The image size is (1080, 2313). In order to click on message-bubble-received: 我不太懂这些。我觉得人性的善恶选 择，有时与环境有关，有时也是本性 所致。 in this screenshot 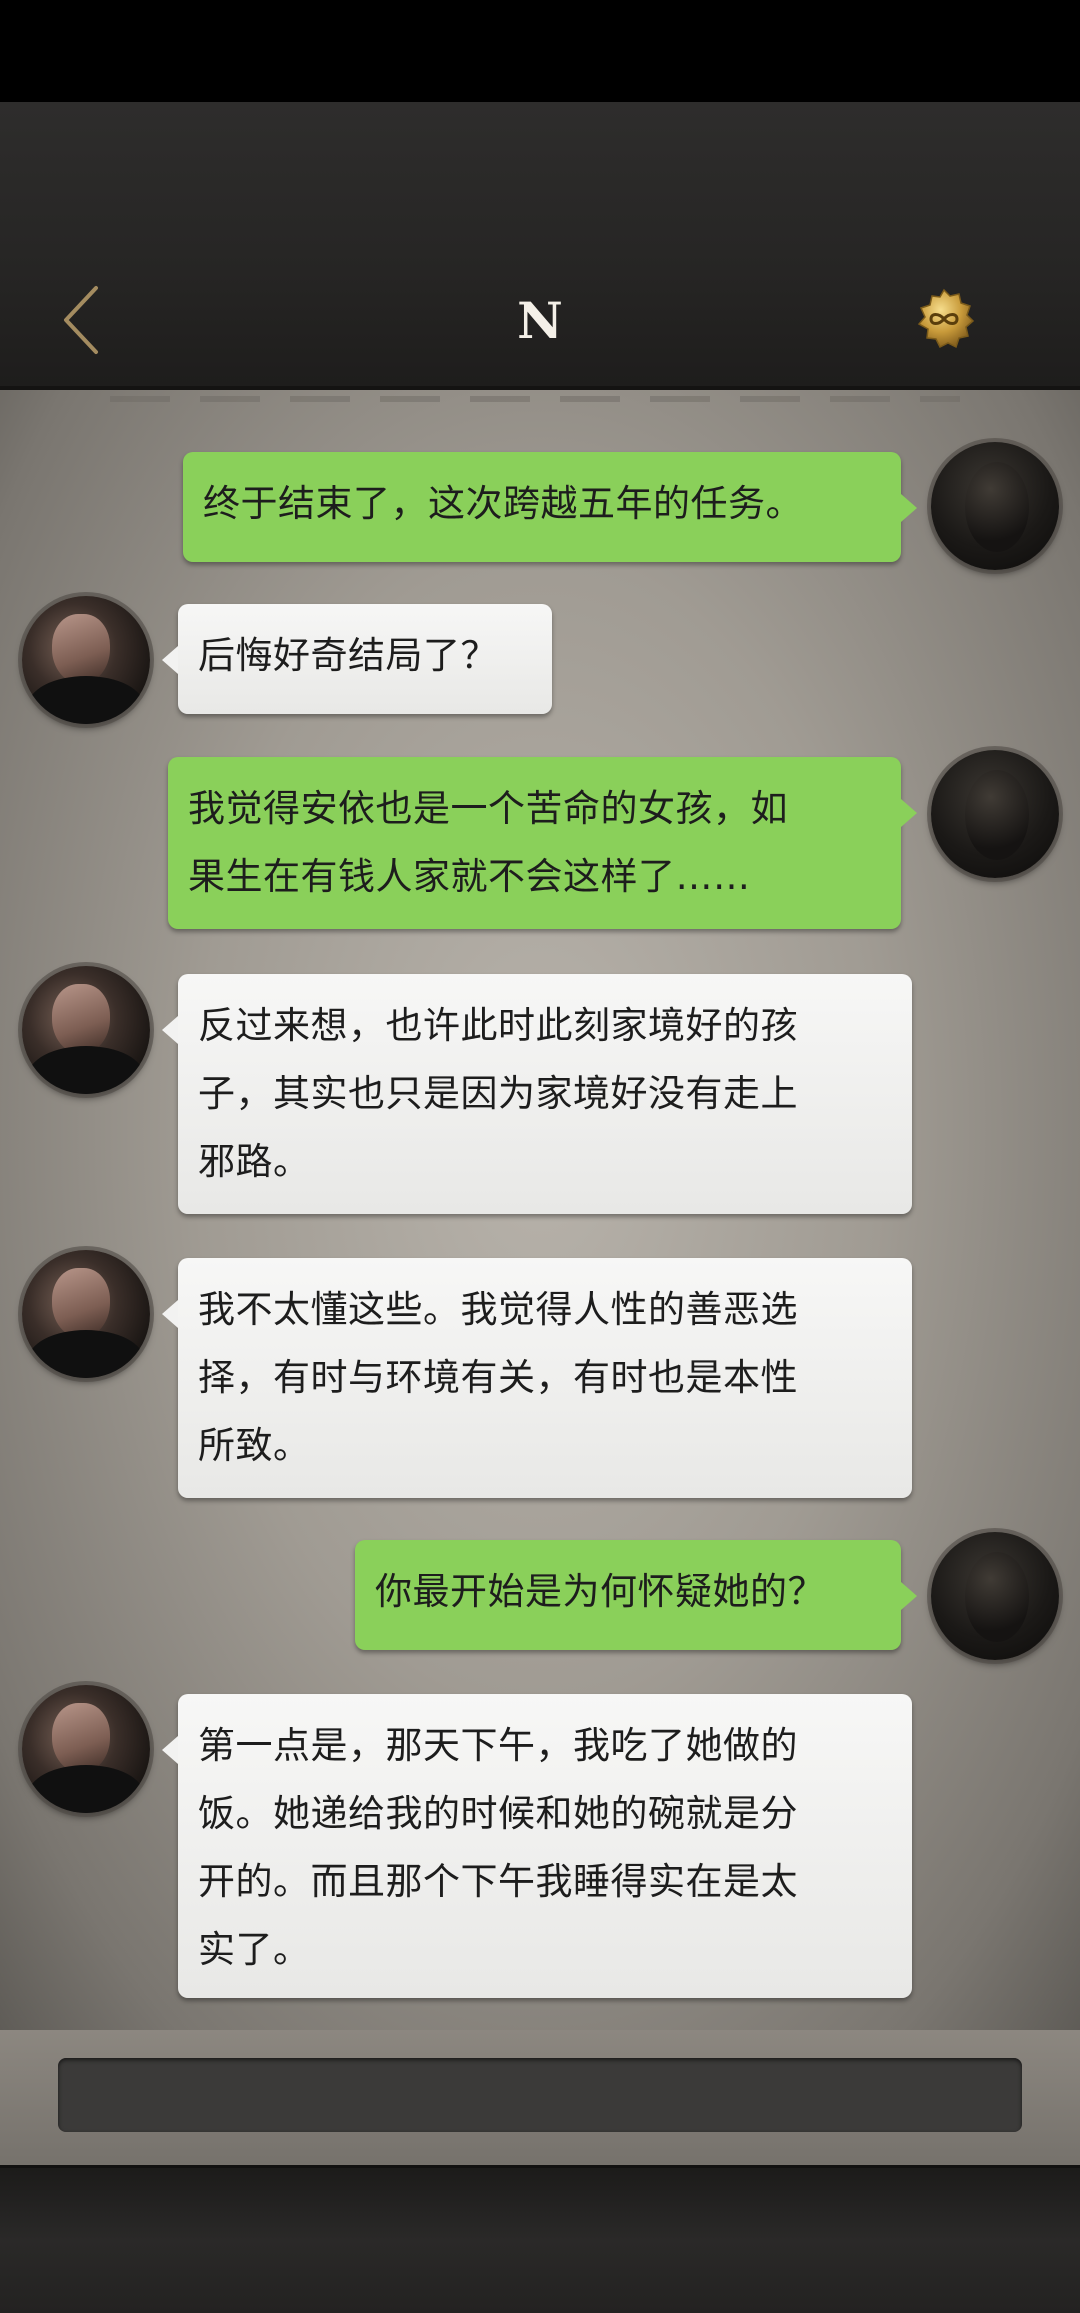, I will do `click(537, 1378)`.